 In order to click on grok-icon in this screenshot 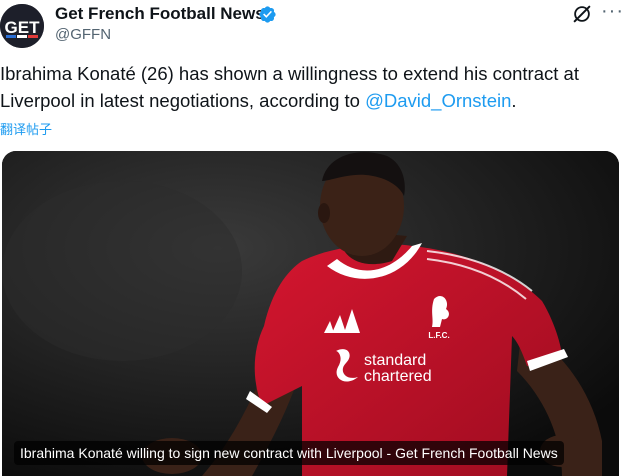, I will do `click(582, 14)`.